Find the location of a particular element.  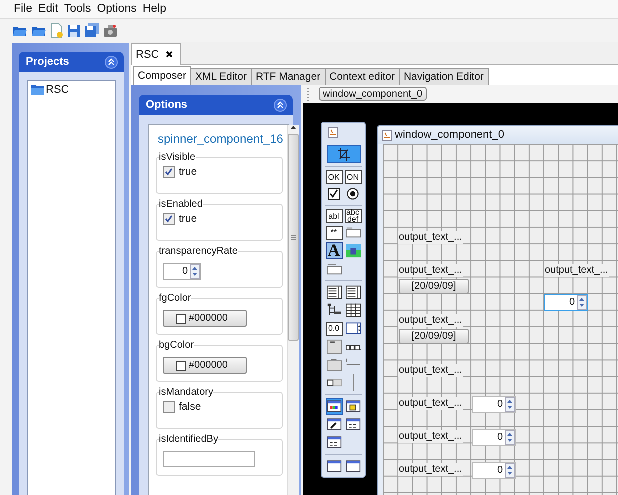

menu-item: File is located at coordinates (23, 9).